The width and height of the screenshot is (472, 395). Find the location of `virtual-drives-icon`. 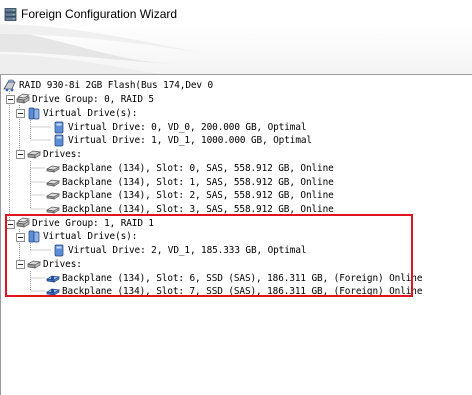

virtual-drives-icon is located at coordinates (34, 113).